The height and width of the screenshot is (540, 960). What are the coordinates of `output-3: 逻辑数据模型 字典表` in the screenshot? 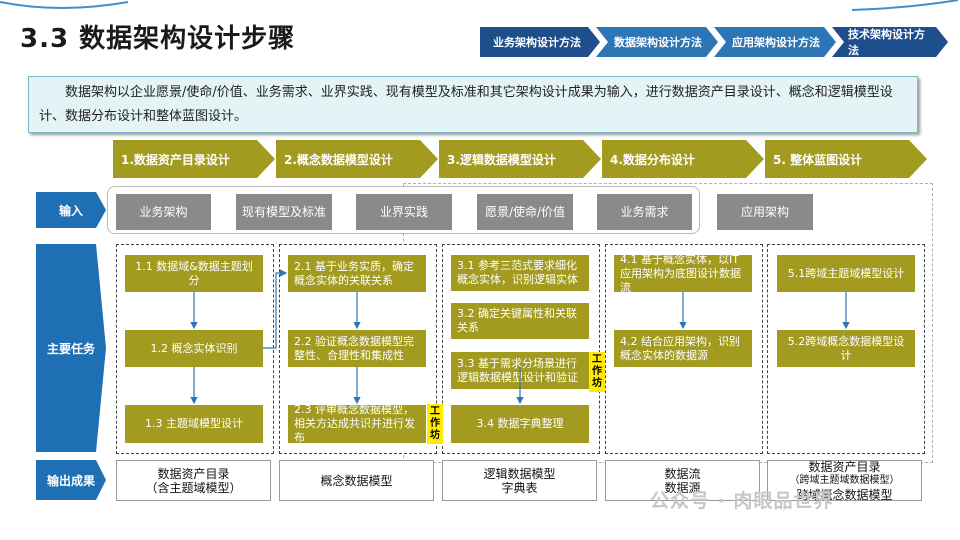 It's located at (519, 480).